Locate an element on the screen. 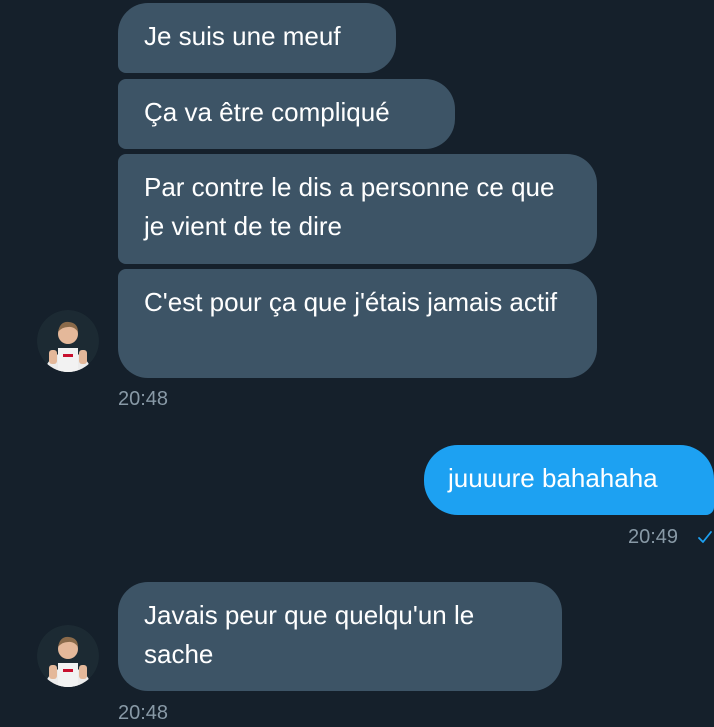  message-bubble-incoming: Javais peur que quelqu'un le sache is located at coordinates (340, 636).